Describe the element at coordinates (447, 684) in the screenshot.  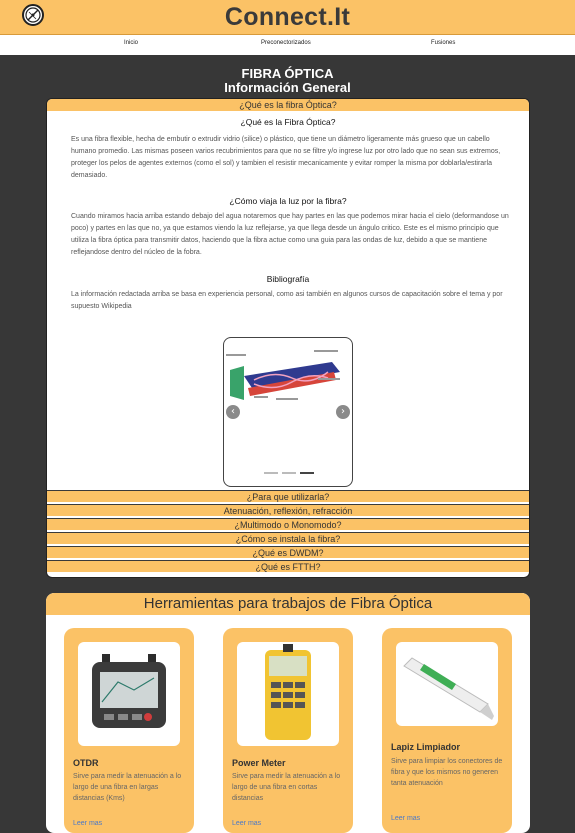
I see `cleaning-pen-image` at that location.